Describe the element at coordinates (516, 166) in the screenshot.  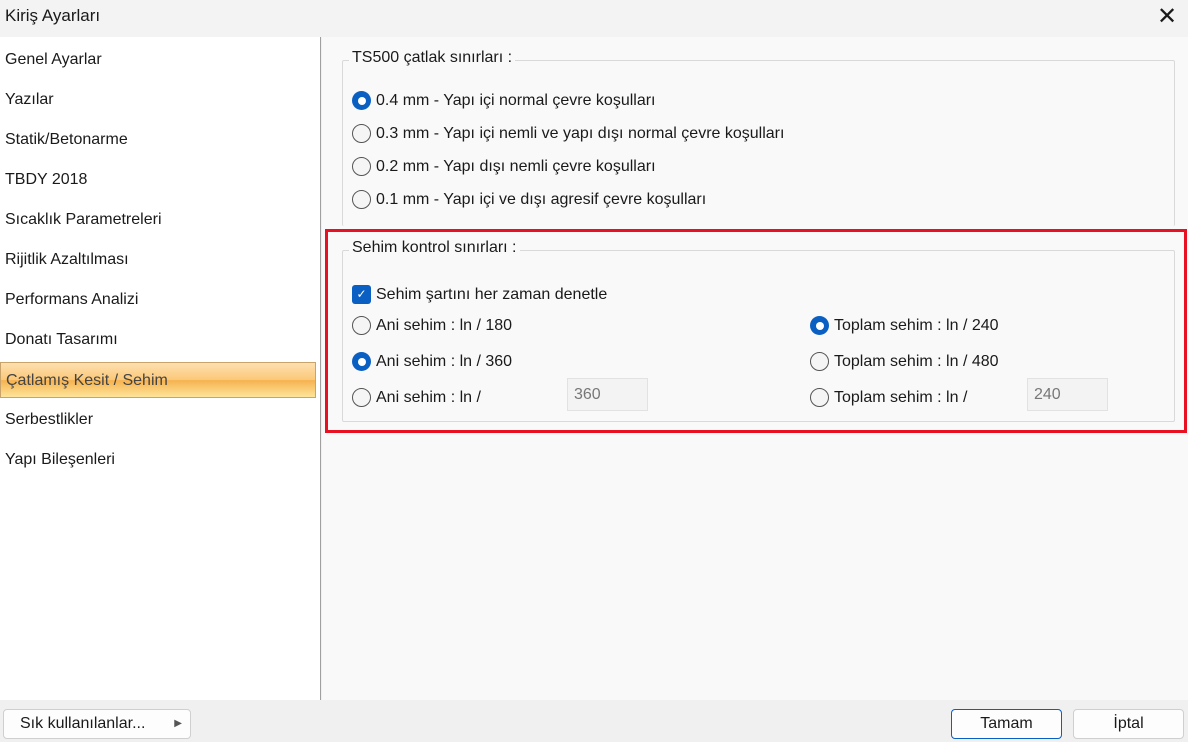
I see `radio-label: 0.2 mm - Yapı dışı nemli çevre koşulları` at that location.